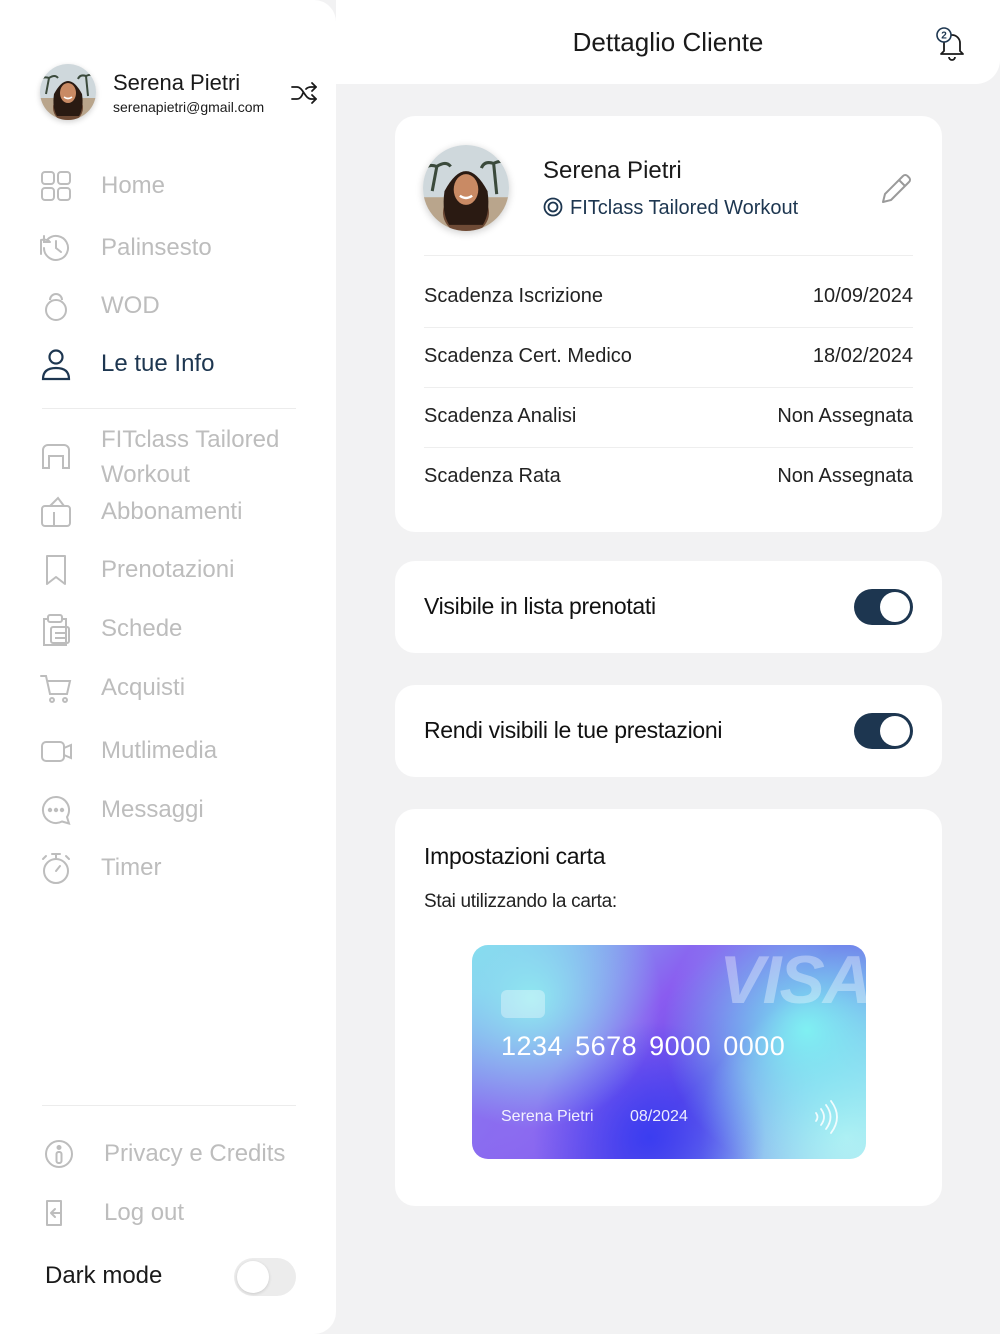 The width and height of the screenshot is (1000, 1334). Describe the element at coordinates (54, 1213) in the screenshot. I see `logout-icon` at that location.